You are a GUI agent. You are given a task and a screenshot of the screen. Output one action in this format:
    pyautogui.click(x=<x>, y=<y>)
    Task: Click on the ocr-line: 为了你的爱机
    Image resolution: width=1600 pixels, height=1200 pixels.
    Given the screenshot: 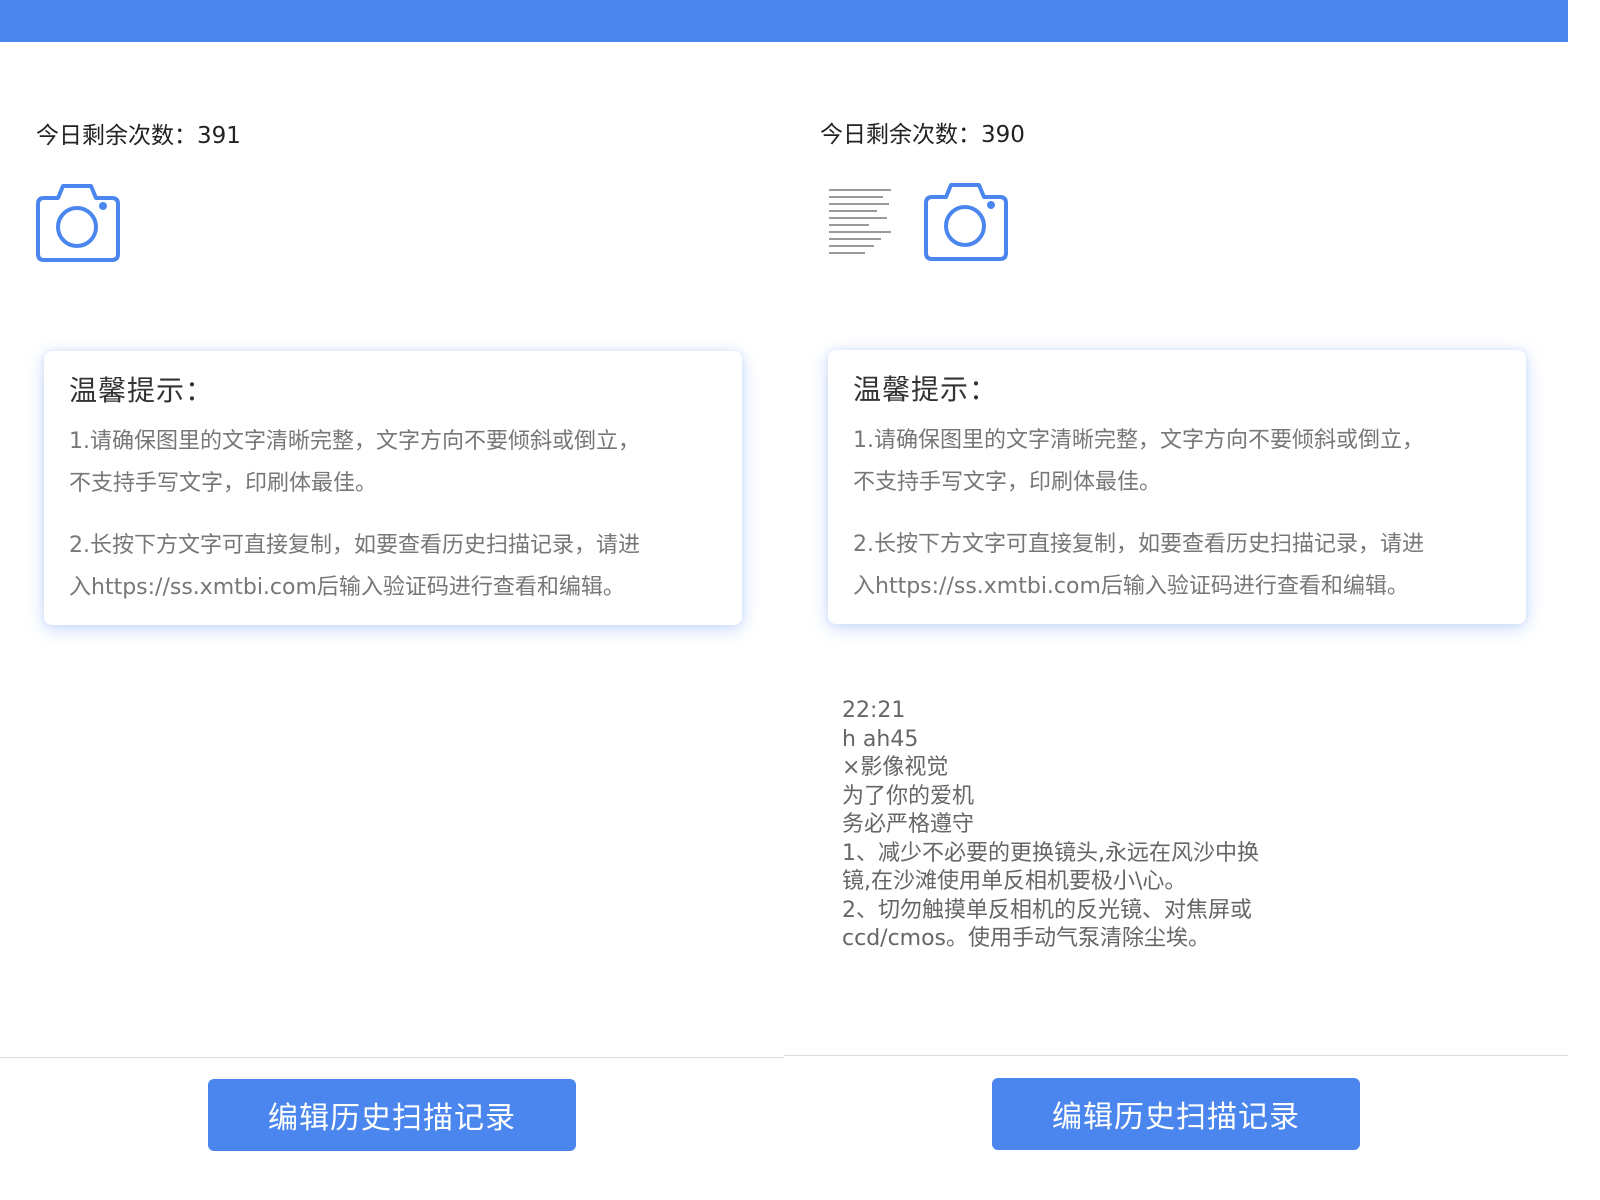 What is the action you would take?
    pyautogui.click(x=1050, y=797)
    